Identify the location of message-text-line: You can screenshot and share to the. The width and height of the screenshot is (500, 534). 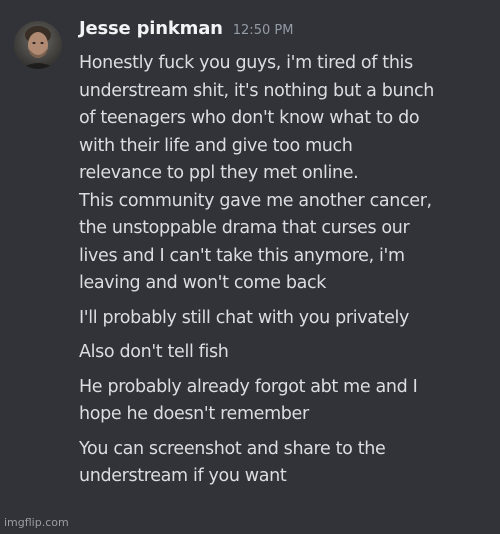
(232, 448).